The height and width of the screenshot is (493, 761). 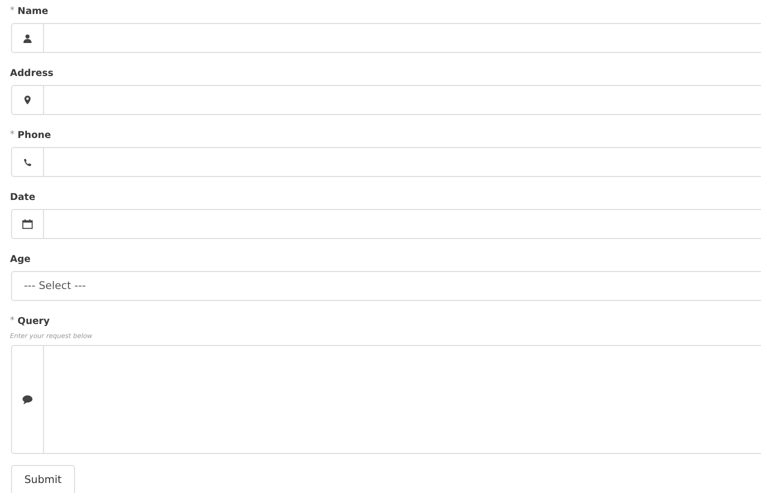 What do you see at coordinates (34, 321) in the screenshot?
I see `field-label: Query` at bounding box center [34, 321].